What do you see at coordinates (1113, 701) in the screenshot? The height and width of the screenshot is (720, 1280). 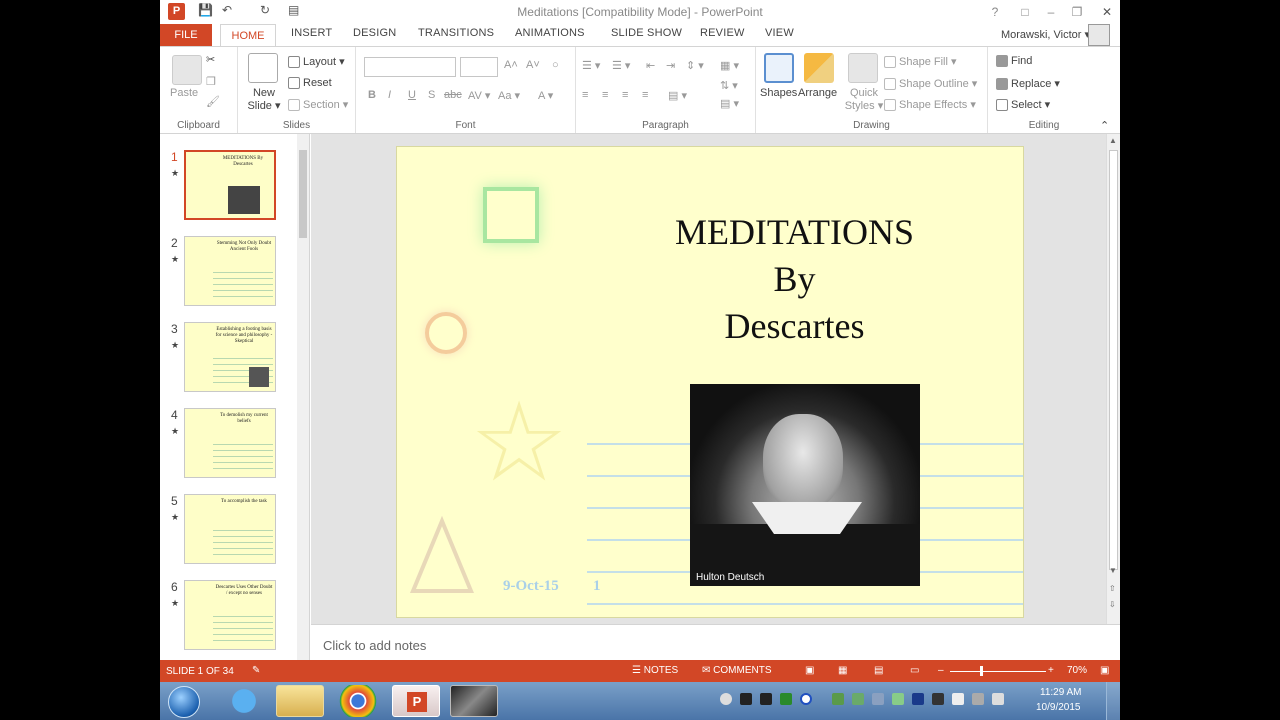 I see `show-desktop-button` at bounding box center [1113, 701].